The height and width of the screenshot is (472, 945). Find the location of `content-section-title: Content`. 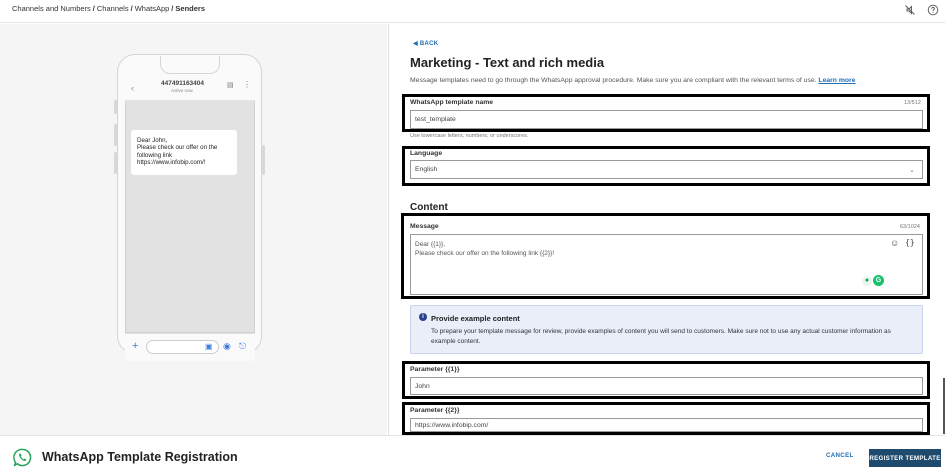

content-section-title: Content is located at coordinates (429, 207).